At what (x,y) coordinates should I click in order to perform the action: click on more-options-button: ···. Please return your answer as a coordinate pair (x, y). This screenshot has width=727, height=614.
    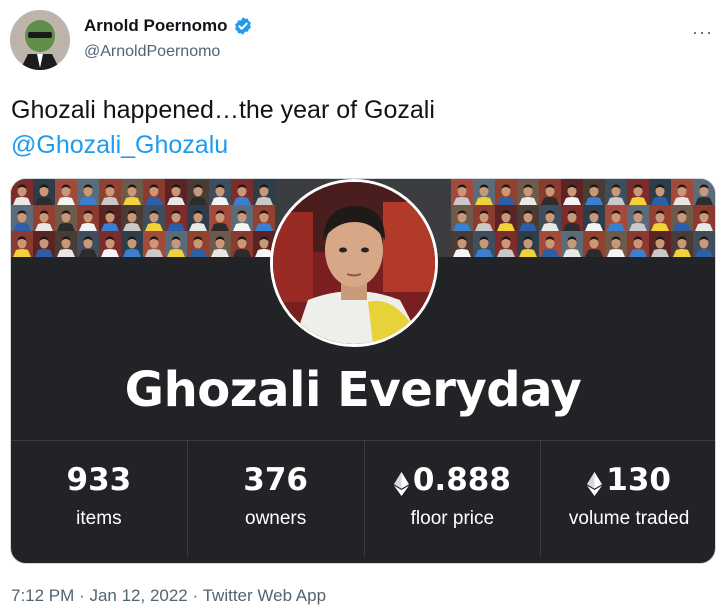
    Looking at the image, I should click on (702, 32).